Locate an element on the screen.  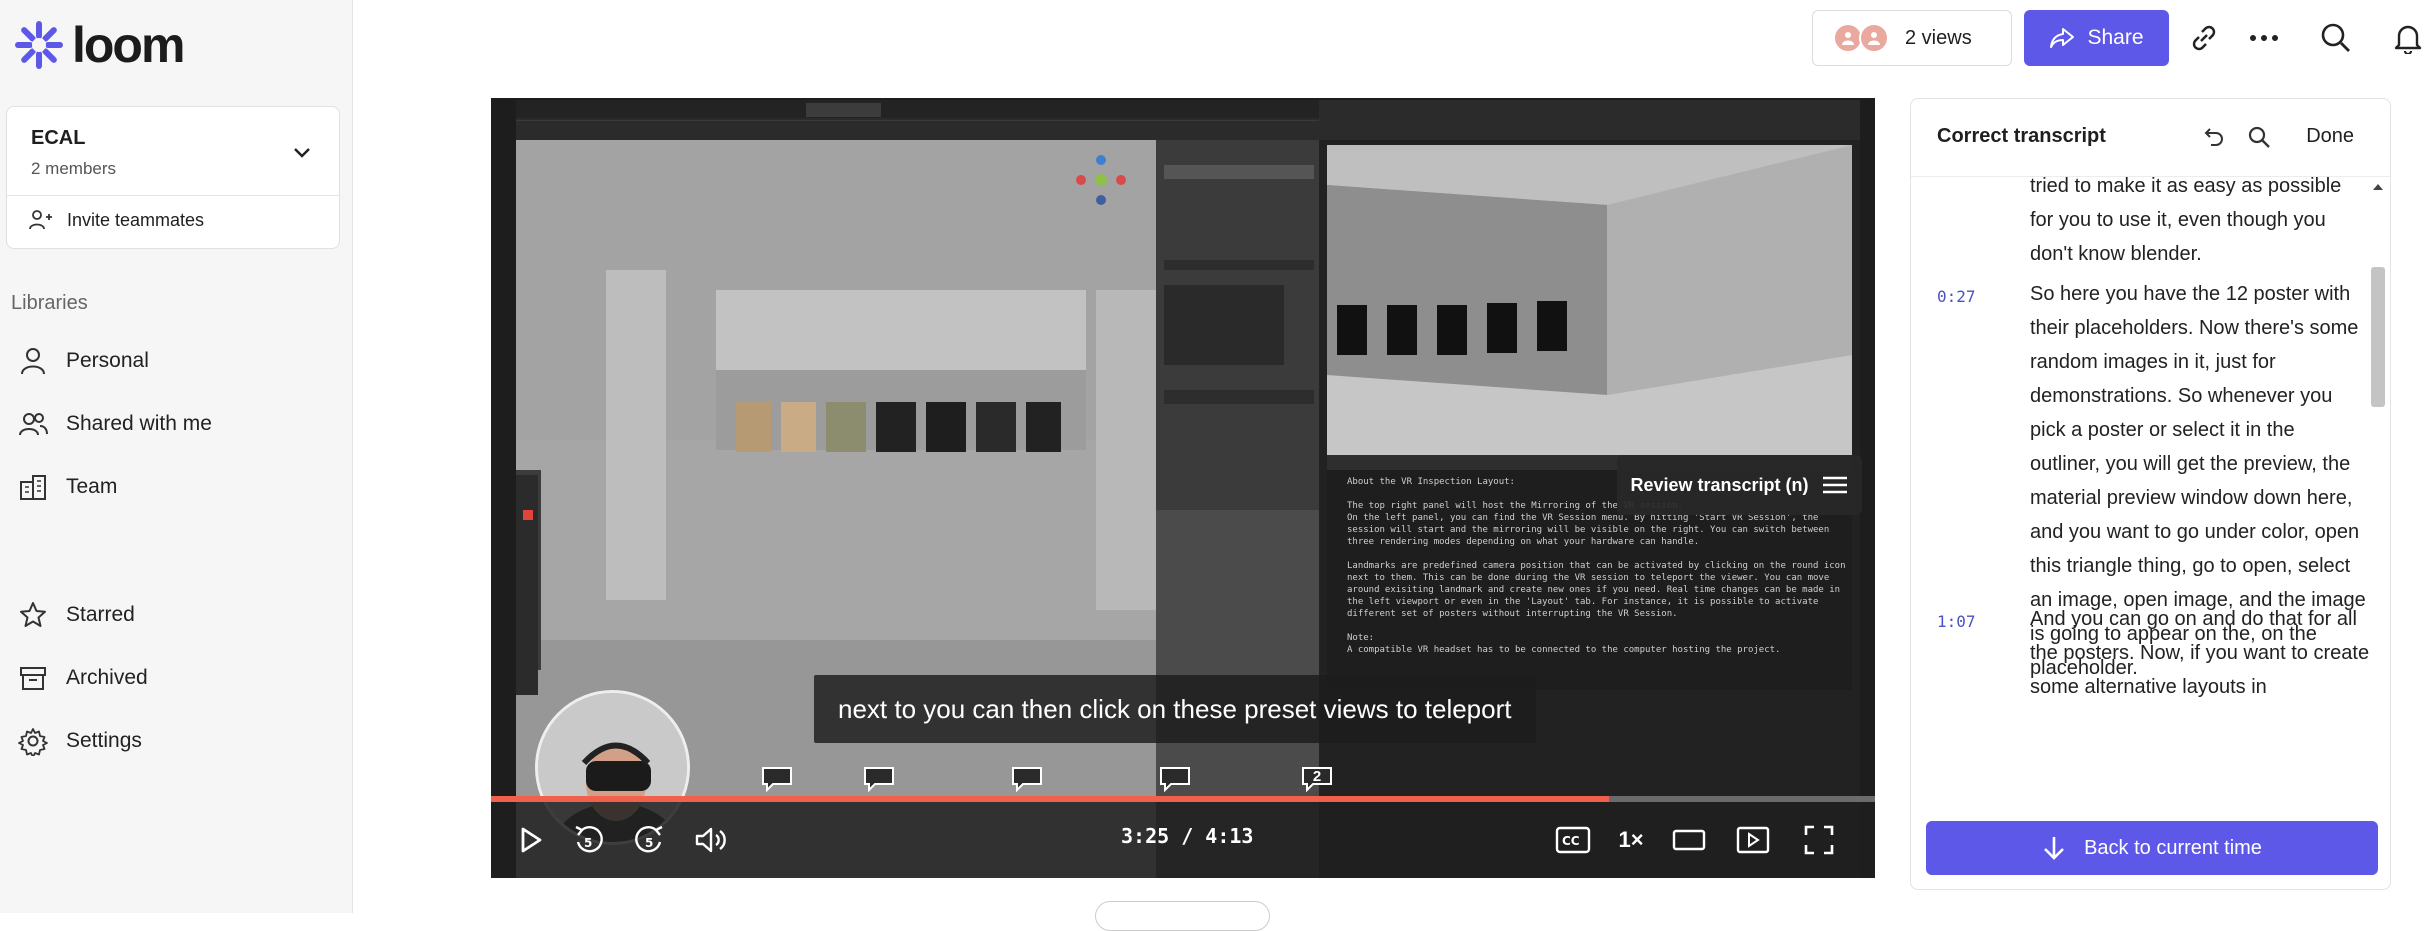
playback-speed-button: 1× is located at coordinates (1631, 840).